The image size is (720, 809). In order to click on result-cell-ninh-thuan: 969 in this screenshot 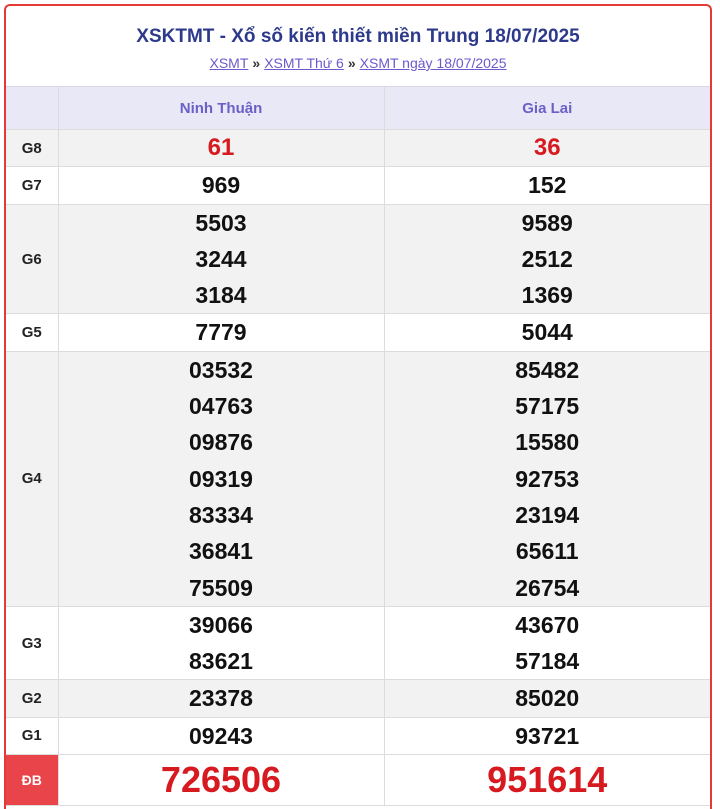, I will do `click(221, 185)`.